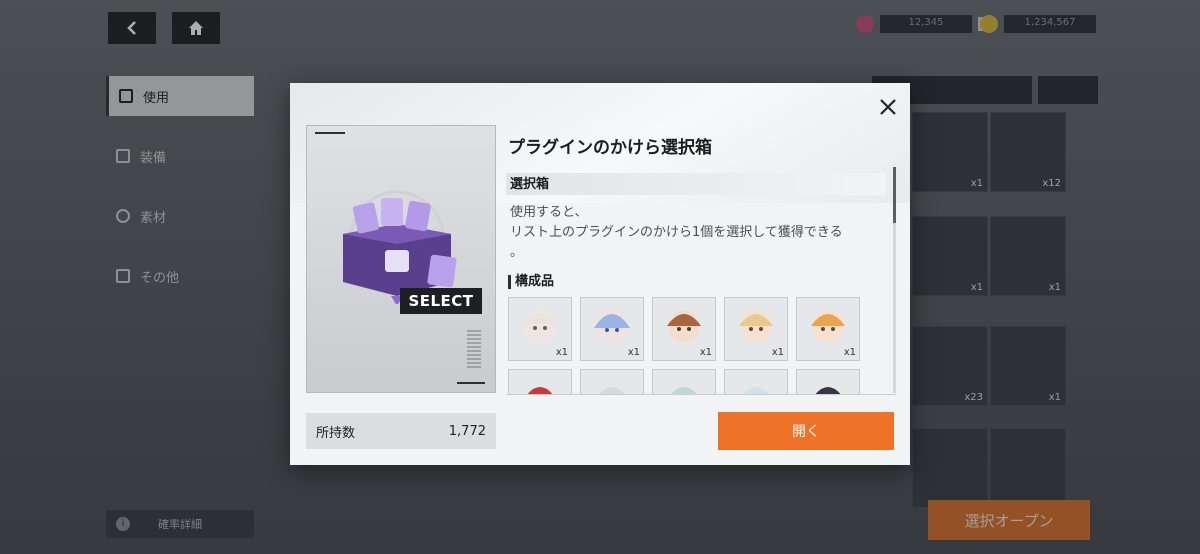 The width and height of the screenshot is (1200, 554). I want to click on close-button, so click(888, 107).